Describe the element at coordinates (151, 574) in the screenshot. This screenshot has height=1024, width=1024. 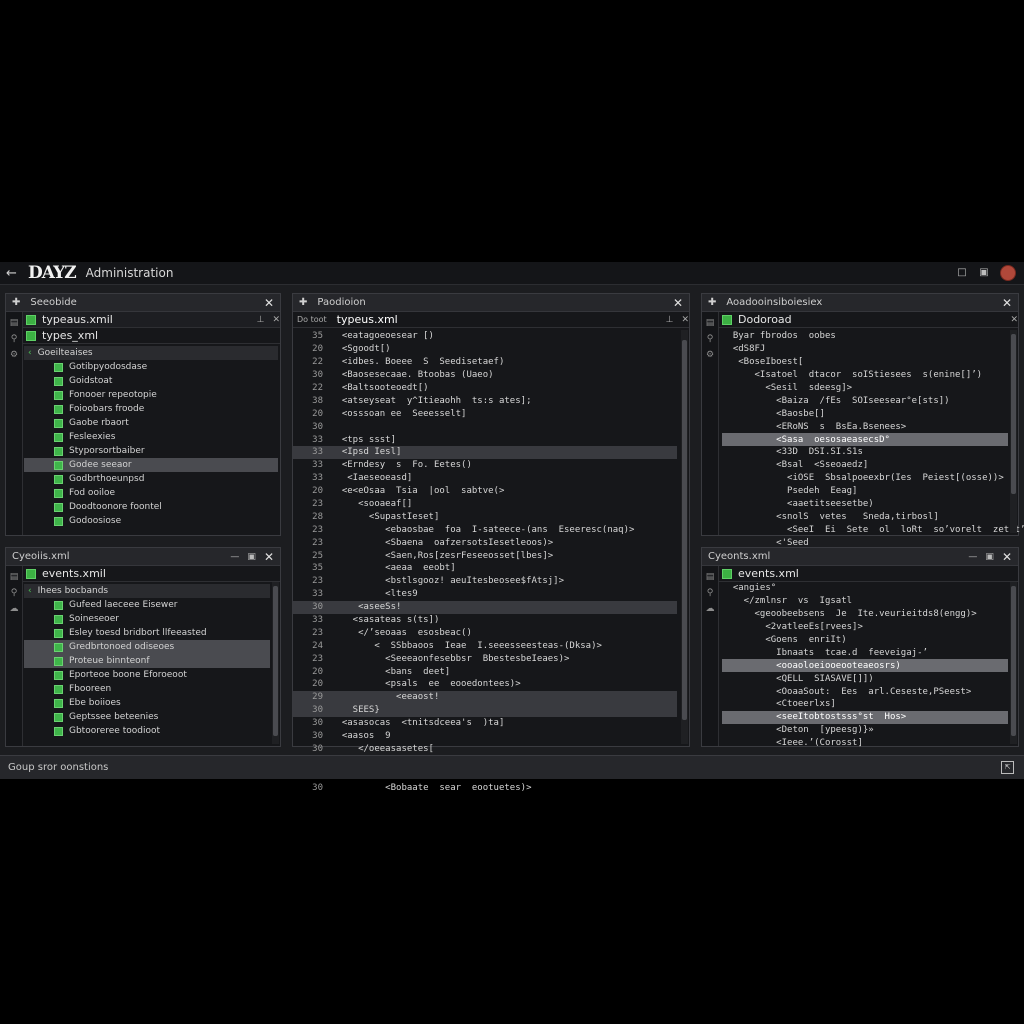
I see `file-tab: events.xmil` at that location.